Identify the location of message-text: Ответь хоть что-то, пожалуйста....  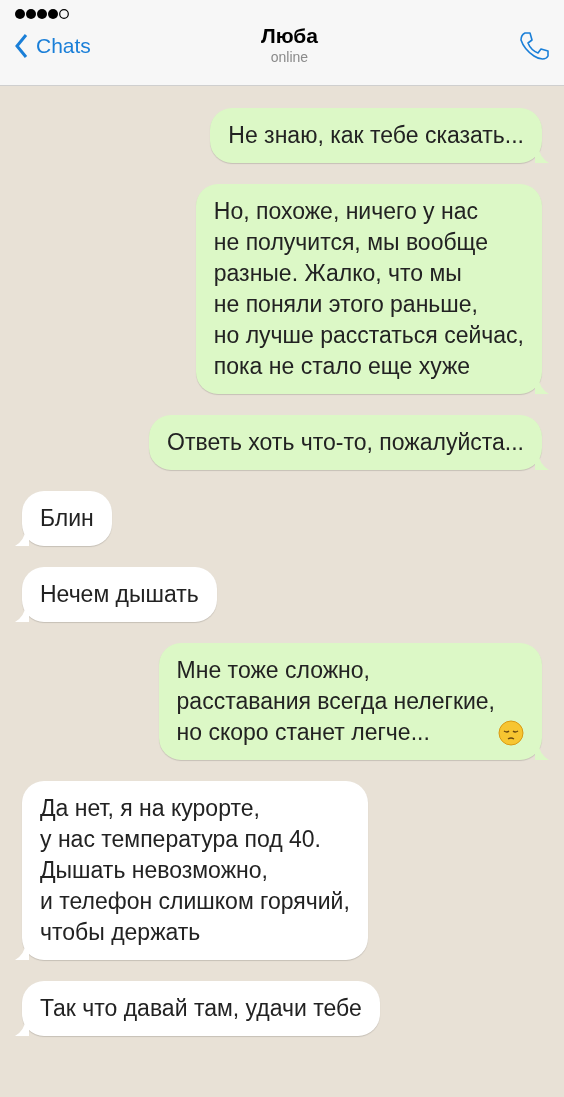
(345, 442).